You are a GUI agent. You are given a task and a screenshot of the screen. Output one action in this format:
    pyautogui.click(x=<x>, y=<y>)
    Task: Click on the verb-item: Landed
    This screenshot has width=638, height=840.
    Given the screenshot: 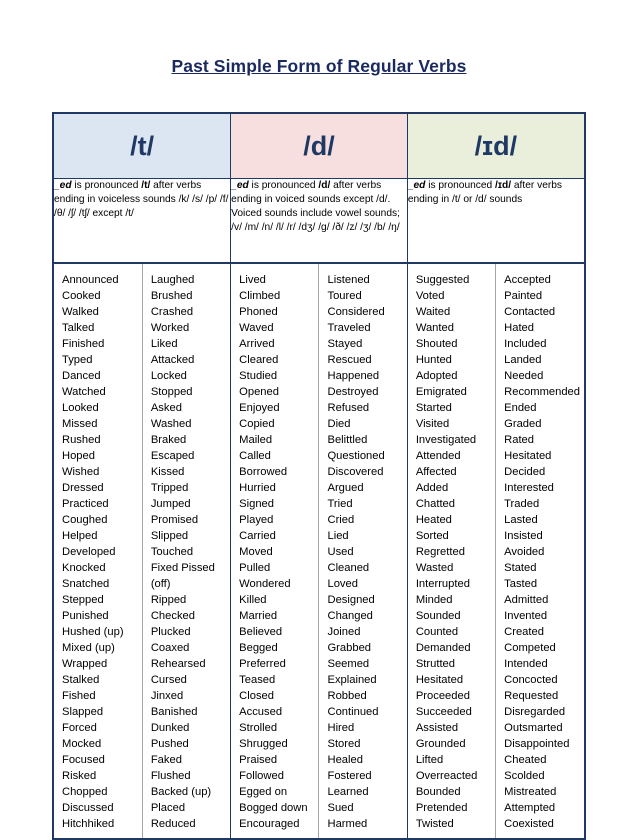 What is the action you would take?
    pyautogui.click(x=523, y=359)
    